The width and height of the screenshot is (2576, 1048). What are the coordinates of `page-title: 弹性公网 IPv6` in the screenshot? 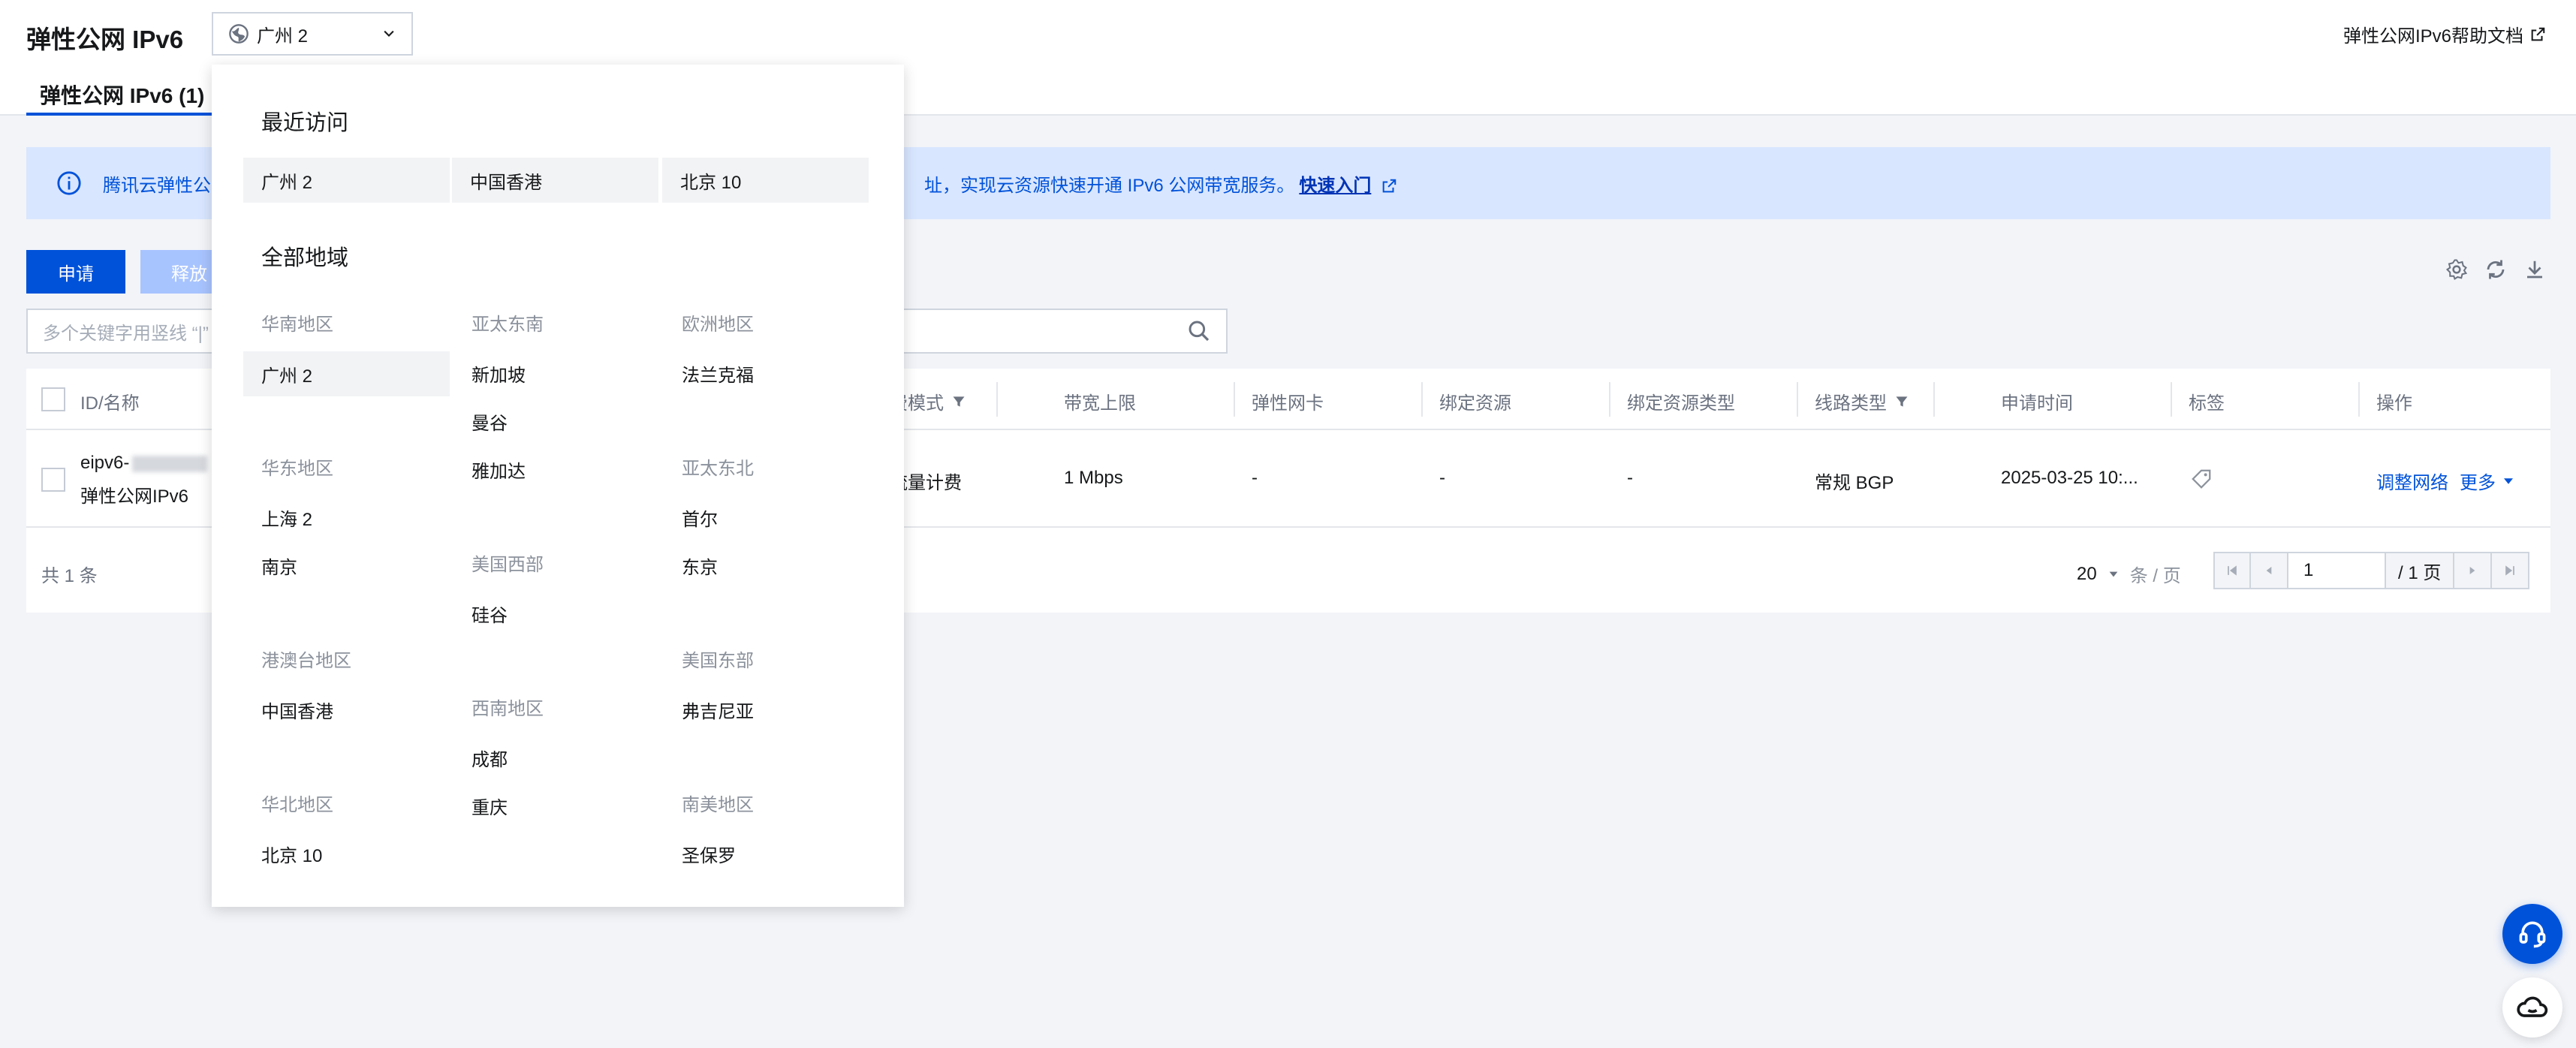 It's located at (105, 39).